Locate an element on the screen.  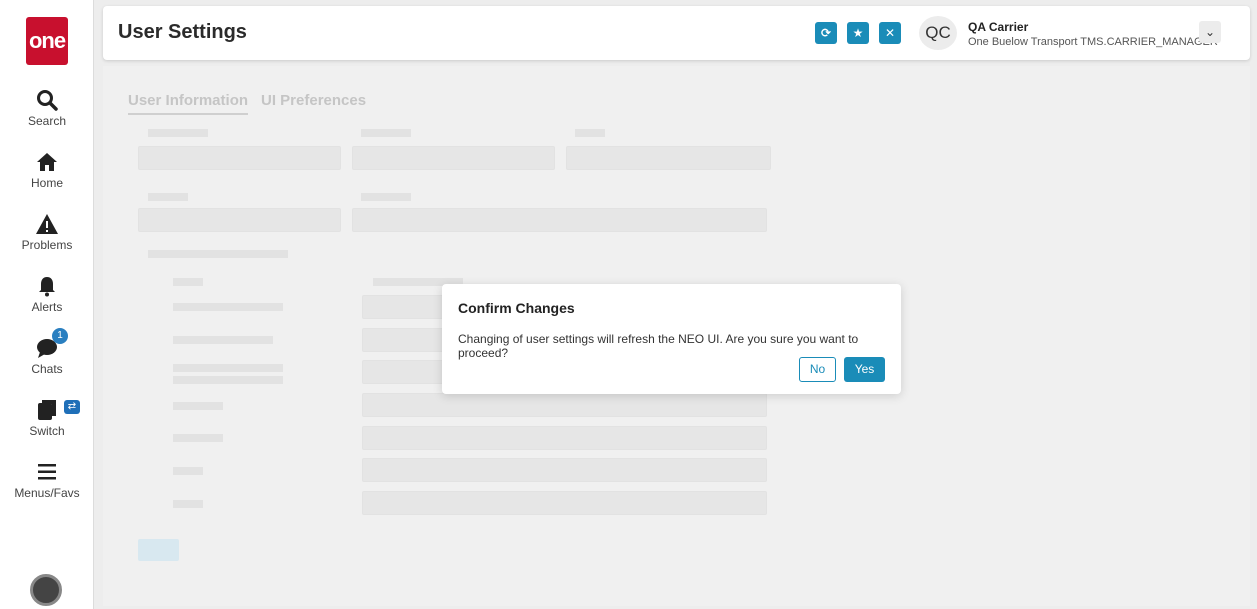
sidebar-item-switch: ⇄ Switch is located at coordinates (47, 418).